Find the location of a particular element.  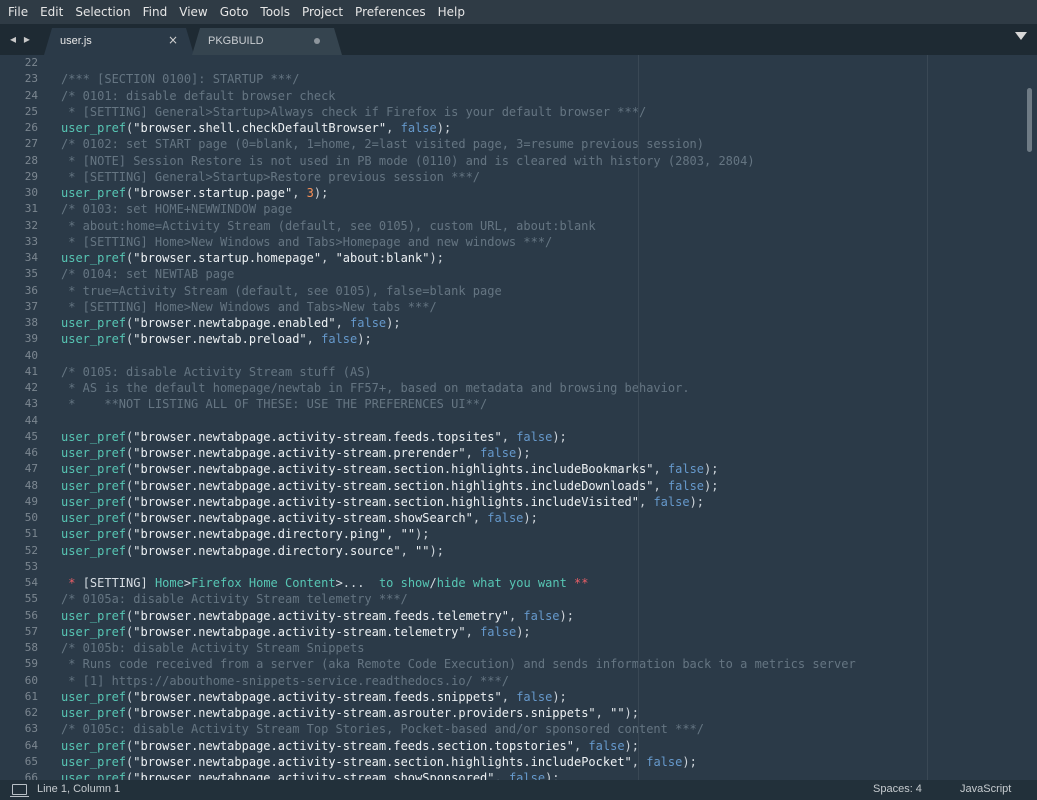

line-number: 38 is located at coordinates (31, 322).